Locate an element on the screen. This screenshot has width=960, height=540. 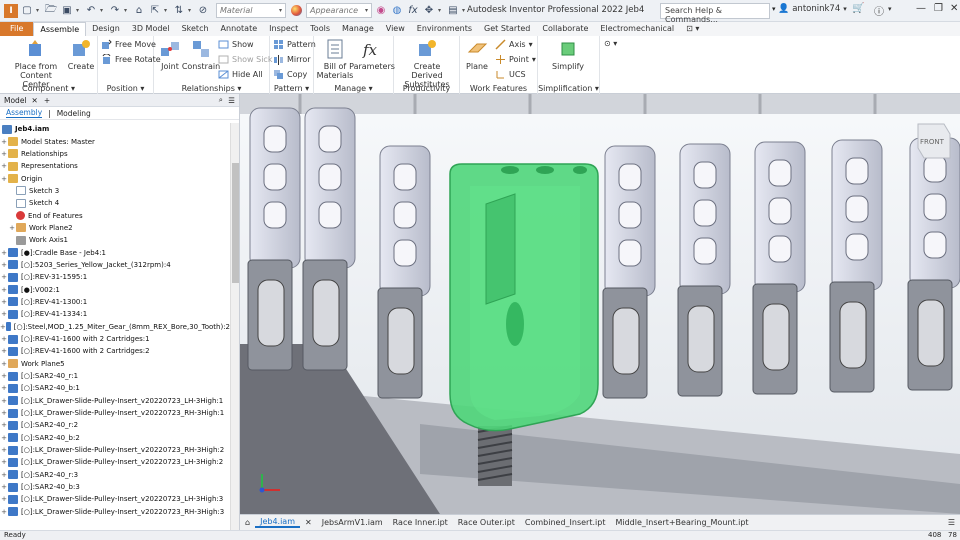
doc-tabs-menu-icon: ☰ is located at coordinates (951, 522).